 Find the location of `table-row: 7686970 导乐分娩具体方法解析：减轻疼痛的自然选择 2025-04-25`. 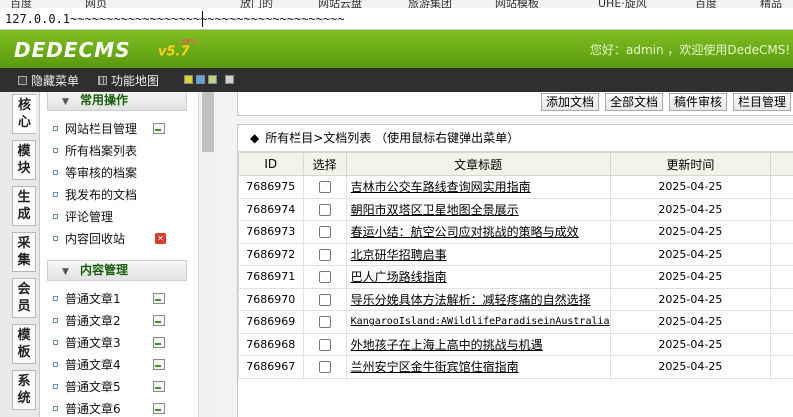

table-row: 7686970 导乐分娩具体方法解析：减轻疼痛的自然选择 2025-04-25 is located at coordinates (515, 299).